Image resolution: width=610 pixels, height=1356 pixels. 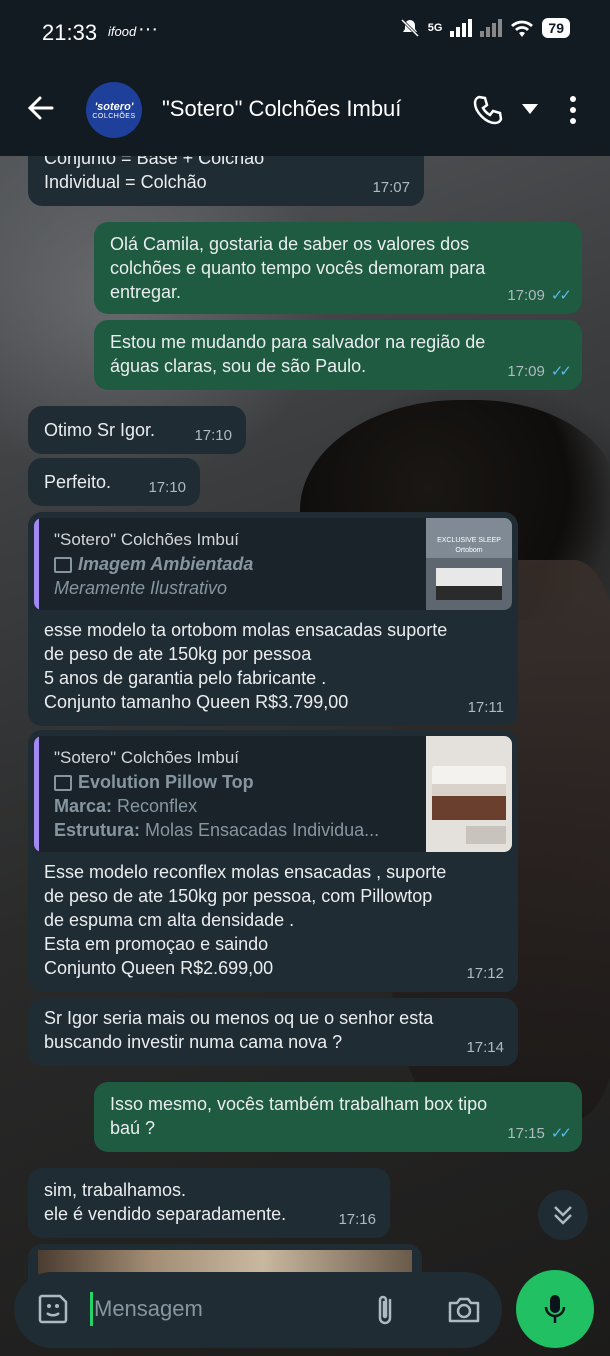 I want to click on quote-title: Imagem Ambientada, so click(x=153, y=564).